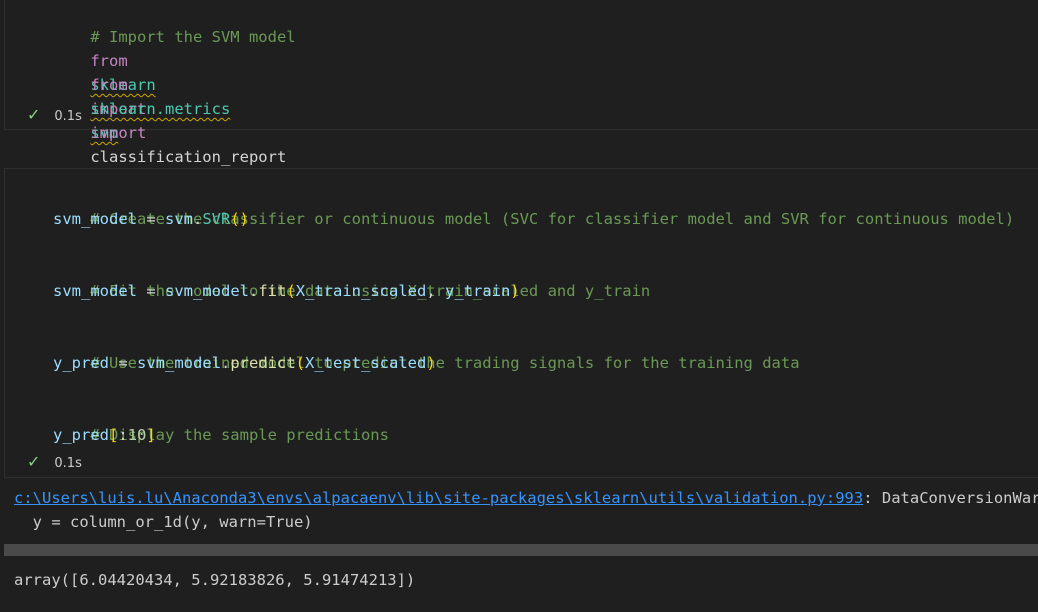  What do you see at coordinates (163, 522) in the screenshot?
I see `warning-code-line: y = column_or_1d(y, warn=True)` at bounding box center [163, 522].